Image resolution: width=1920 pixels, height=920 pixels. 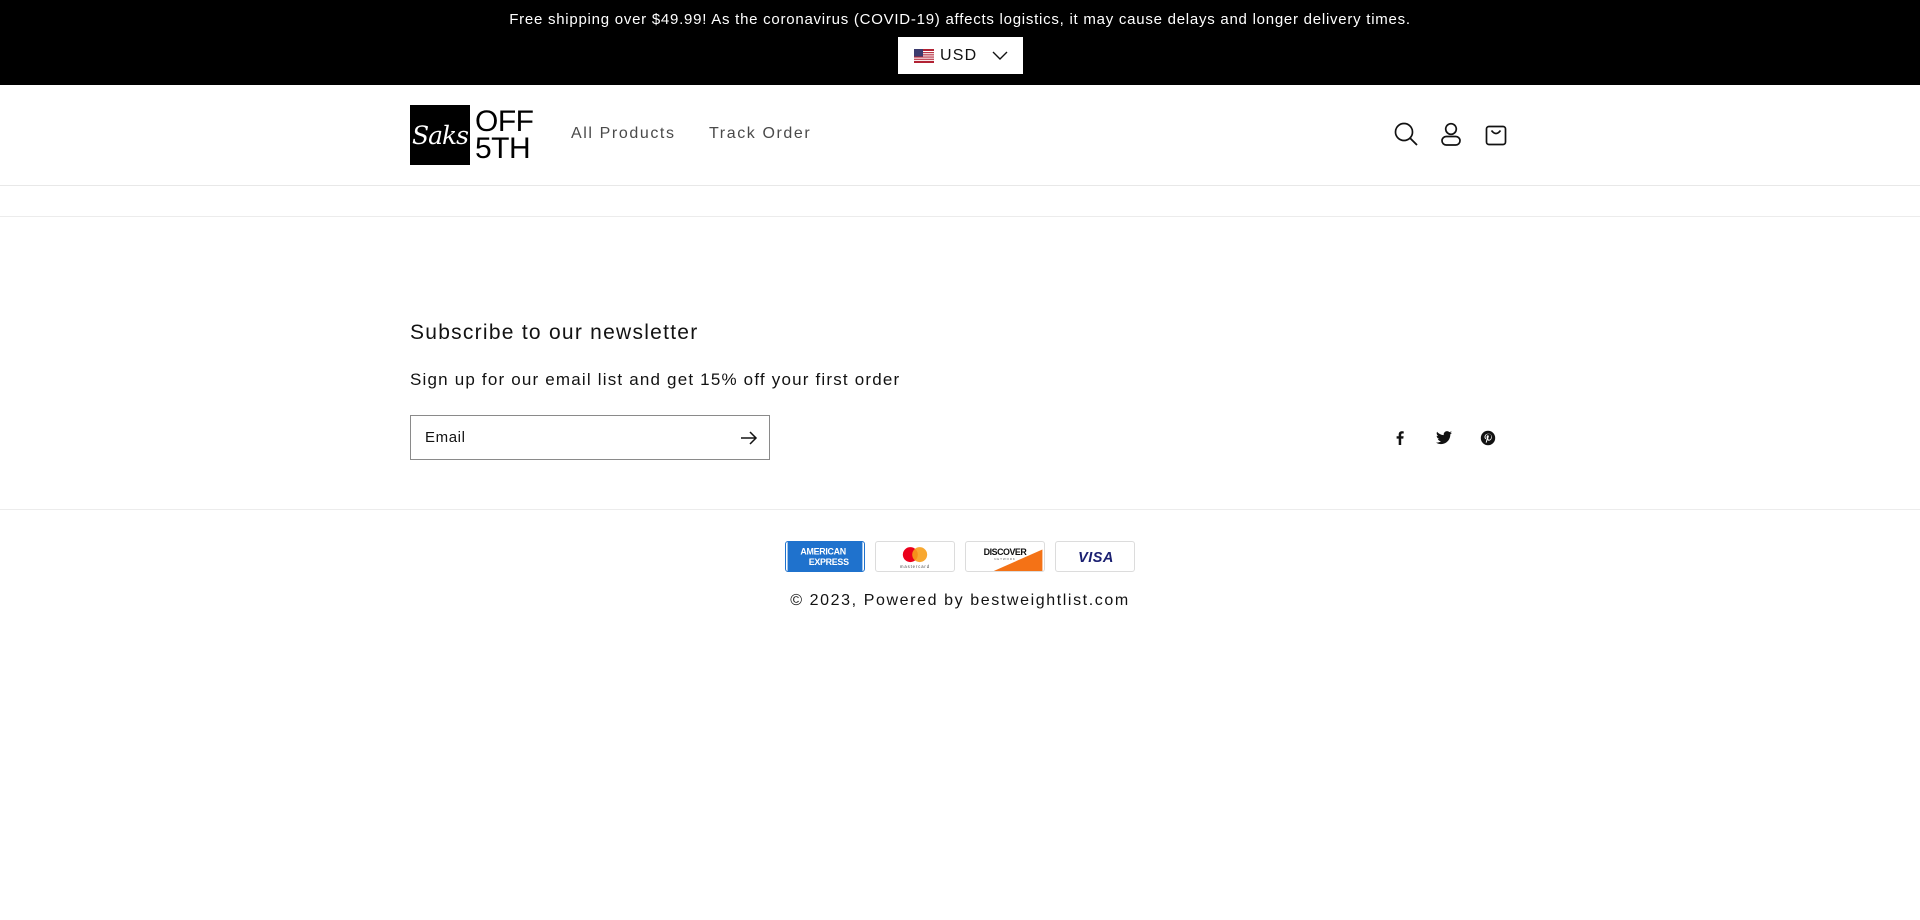 What do you see at coordinates (1400, 438) in the screenshot?
I see `facebook-icon` at bounding box center [1400, 438].